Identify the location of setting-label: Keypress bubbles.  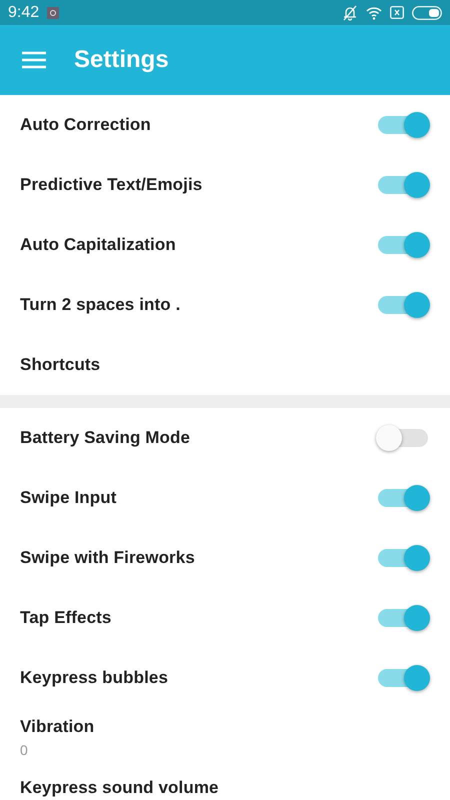
(95, 678).